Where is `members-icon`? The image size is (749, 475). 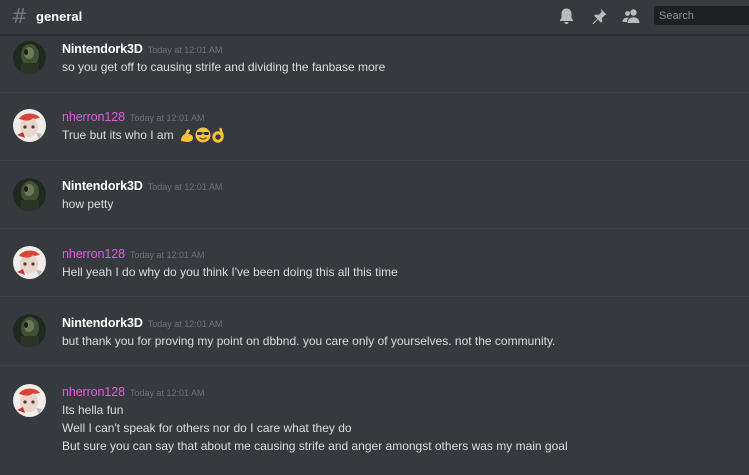 members-icon is located at coordinates (631, 16).